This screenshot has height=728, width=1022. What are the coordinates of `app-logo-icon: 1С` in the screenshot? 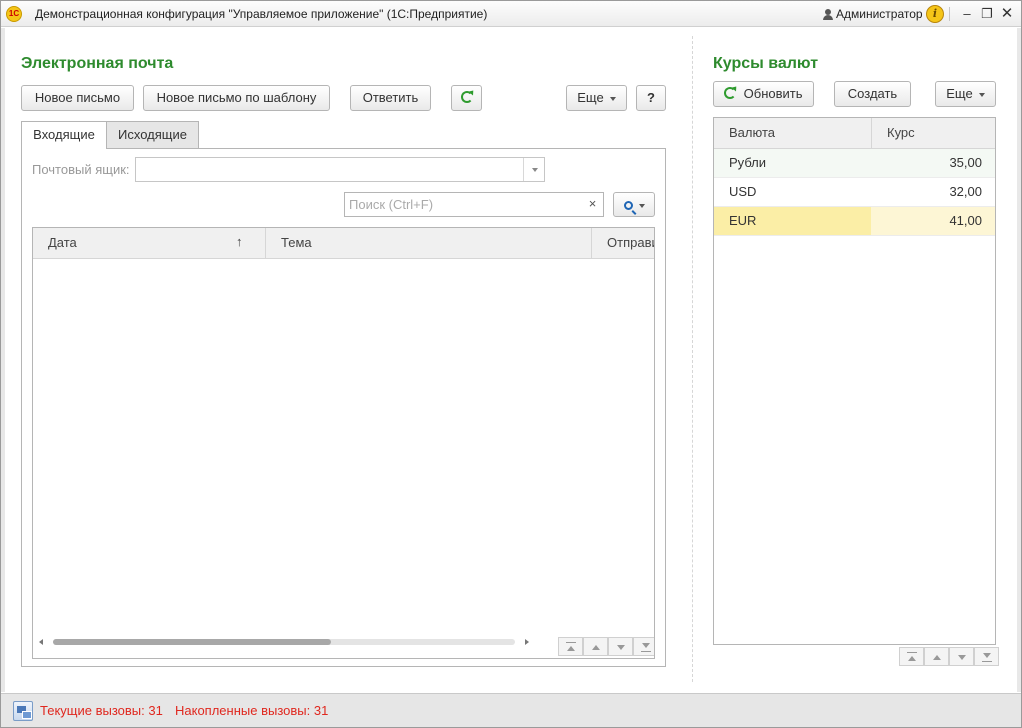 It's located at (14, 14).